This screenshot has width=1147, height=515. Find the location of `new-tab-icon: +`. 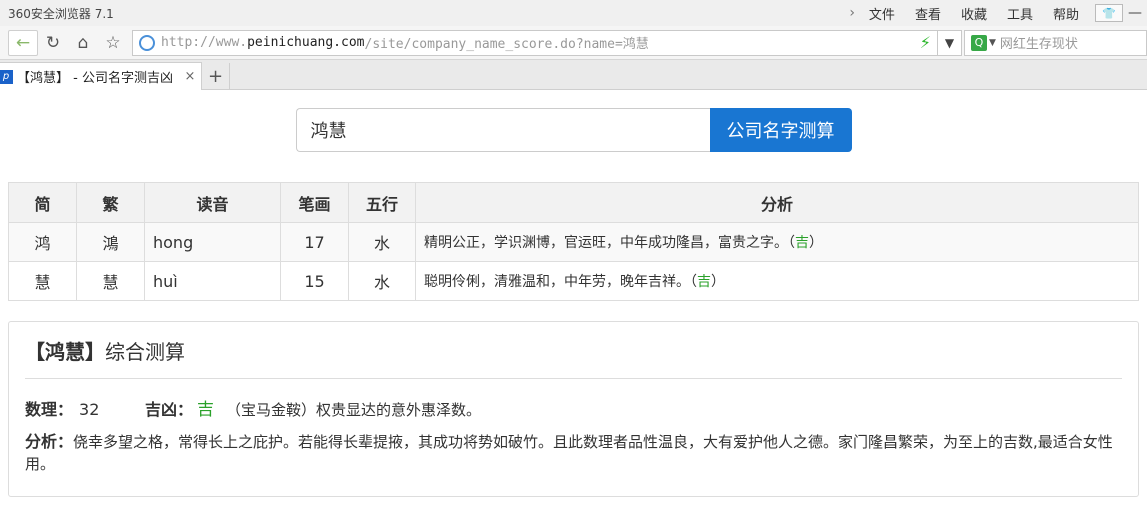

new-tab-icon: + is located at coordinates (216, 76).